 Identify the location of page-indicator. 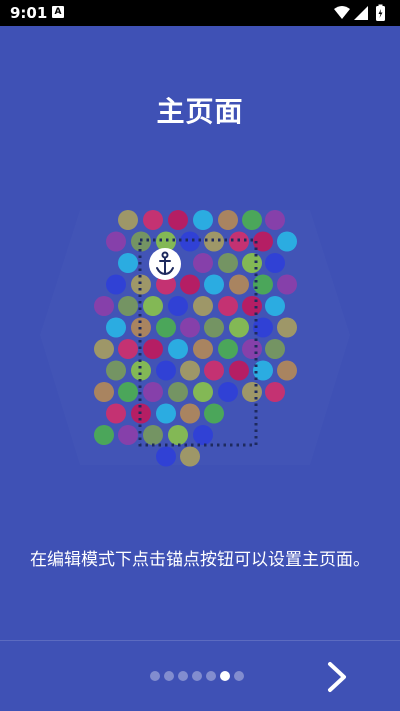
(197, 676).